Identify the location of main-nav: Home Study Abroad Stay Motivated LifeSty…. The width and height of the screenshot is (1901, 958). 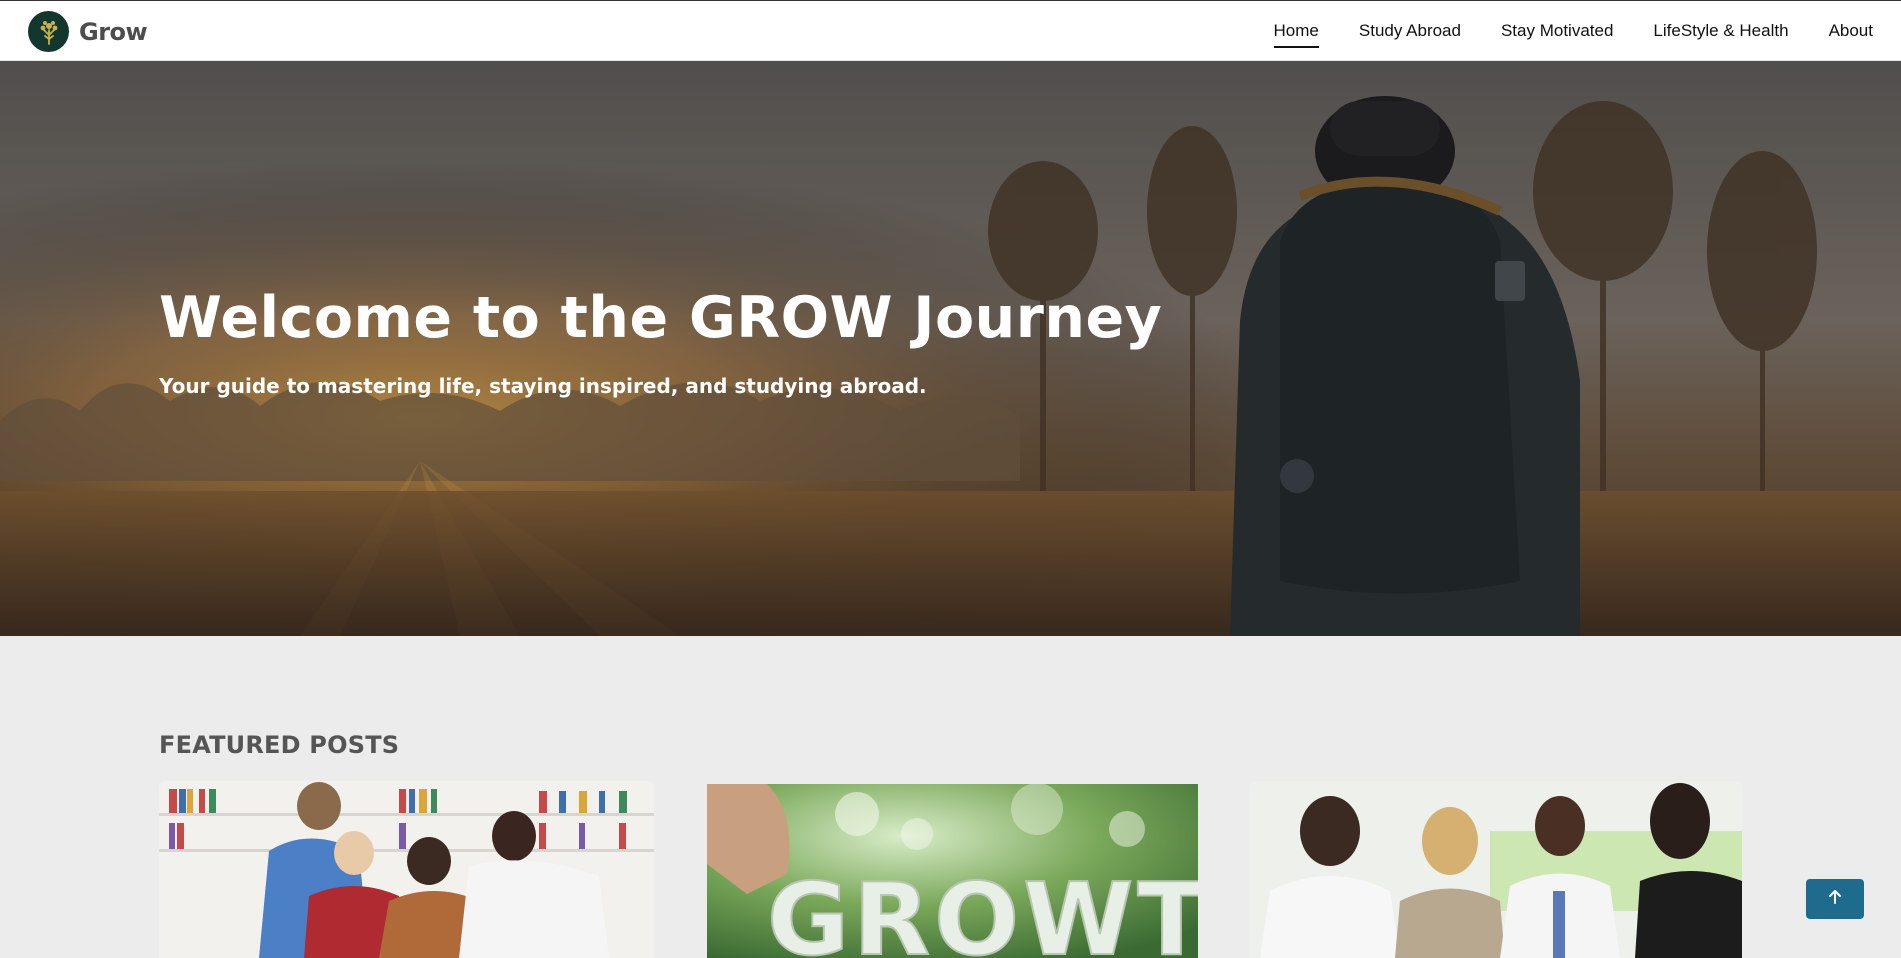
(1553, 31).